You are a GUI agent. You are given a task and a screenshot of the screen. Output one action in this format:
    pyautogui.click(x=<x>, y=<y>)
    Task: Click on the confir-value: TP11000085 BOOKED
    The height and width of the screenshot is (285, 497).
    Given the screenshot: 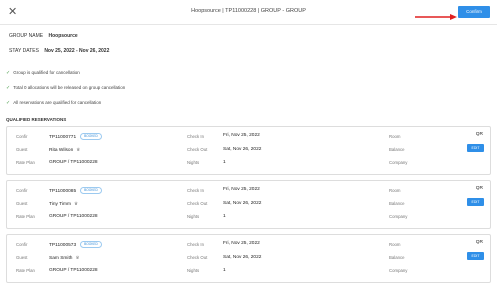 What is the action you would take?
    pyautogui.click(x=75, y=190)
    